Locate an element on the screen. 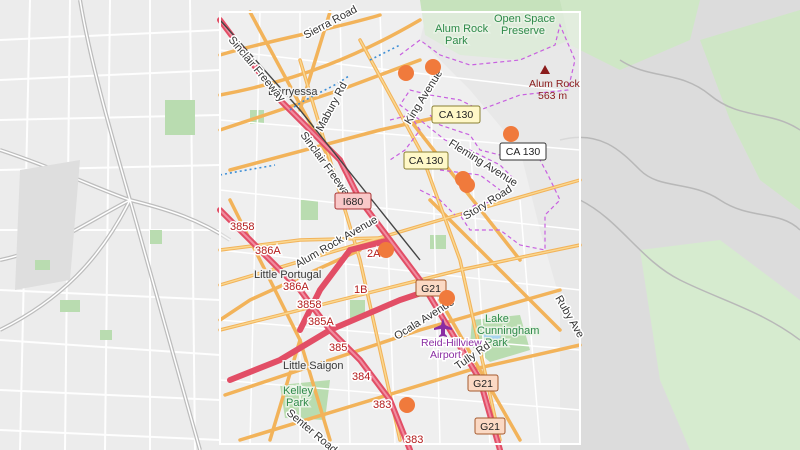 The width and height of the screenshot is (800, 450). shield-i680-text: I680 is located at coordinates (353, 202).